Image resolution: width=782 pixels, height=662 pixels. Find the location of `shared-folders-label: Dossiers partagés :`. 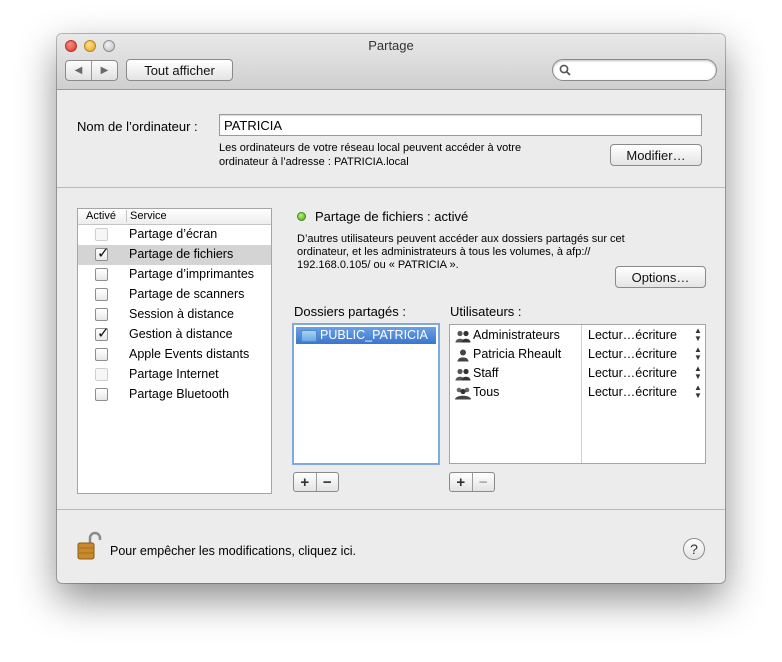

shared-folders-label: Dossiers partagés : is located at coordinates (350, 311).